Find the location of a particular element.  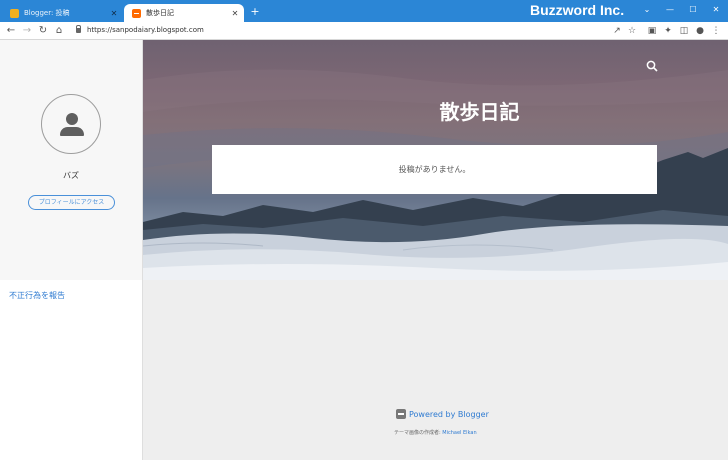

visit-profile-button: プロフィールにアクセス is located at coordinates (71, 202).